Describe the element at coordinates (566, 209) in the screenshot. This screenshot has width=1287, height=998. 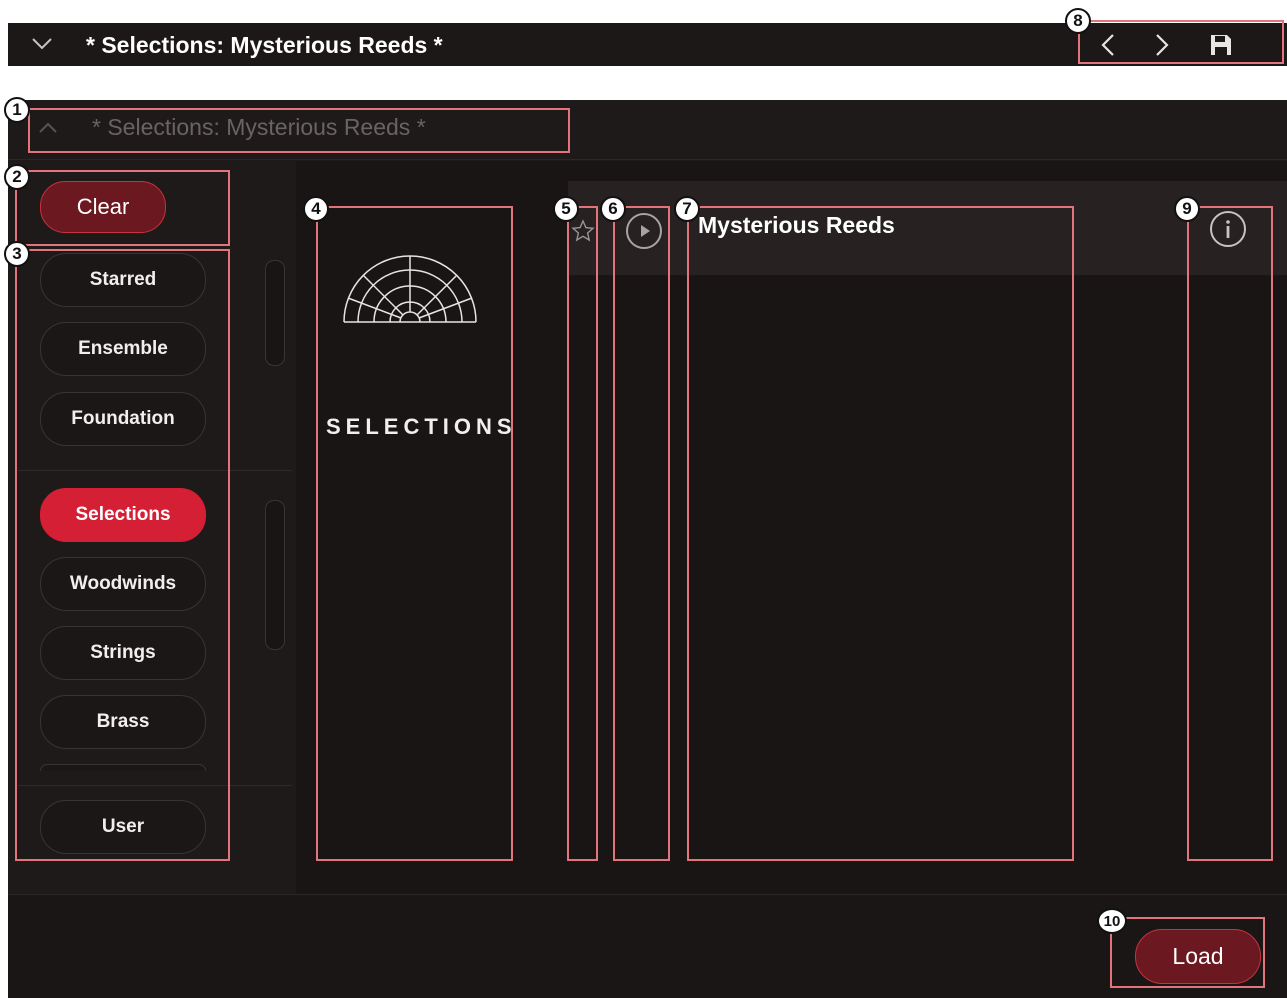
I see `annotation-marker: 5` at that location.